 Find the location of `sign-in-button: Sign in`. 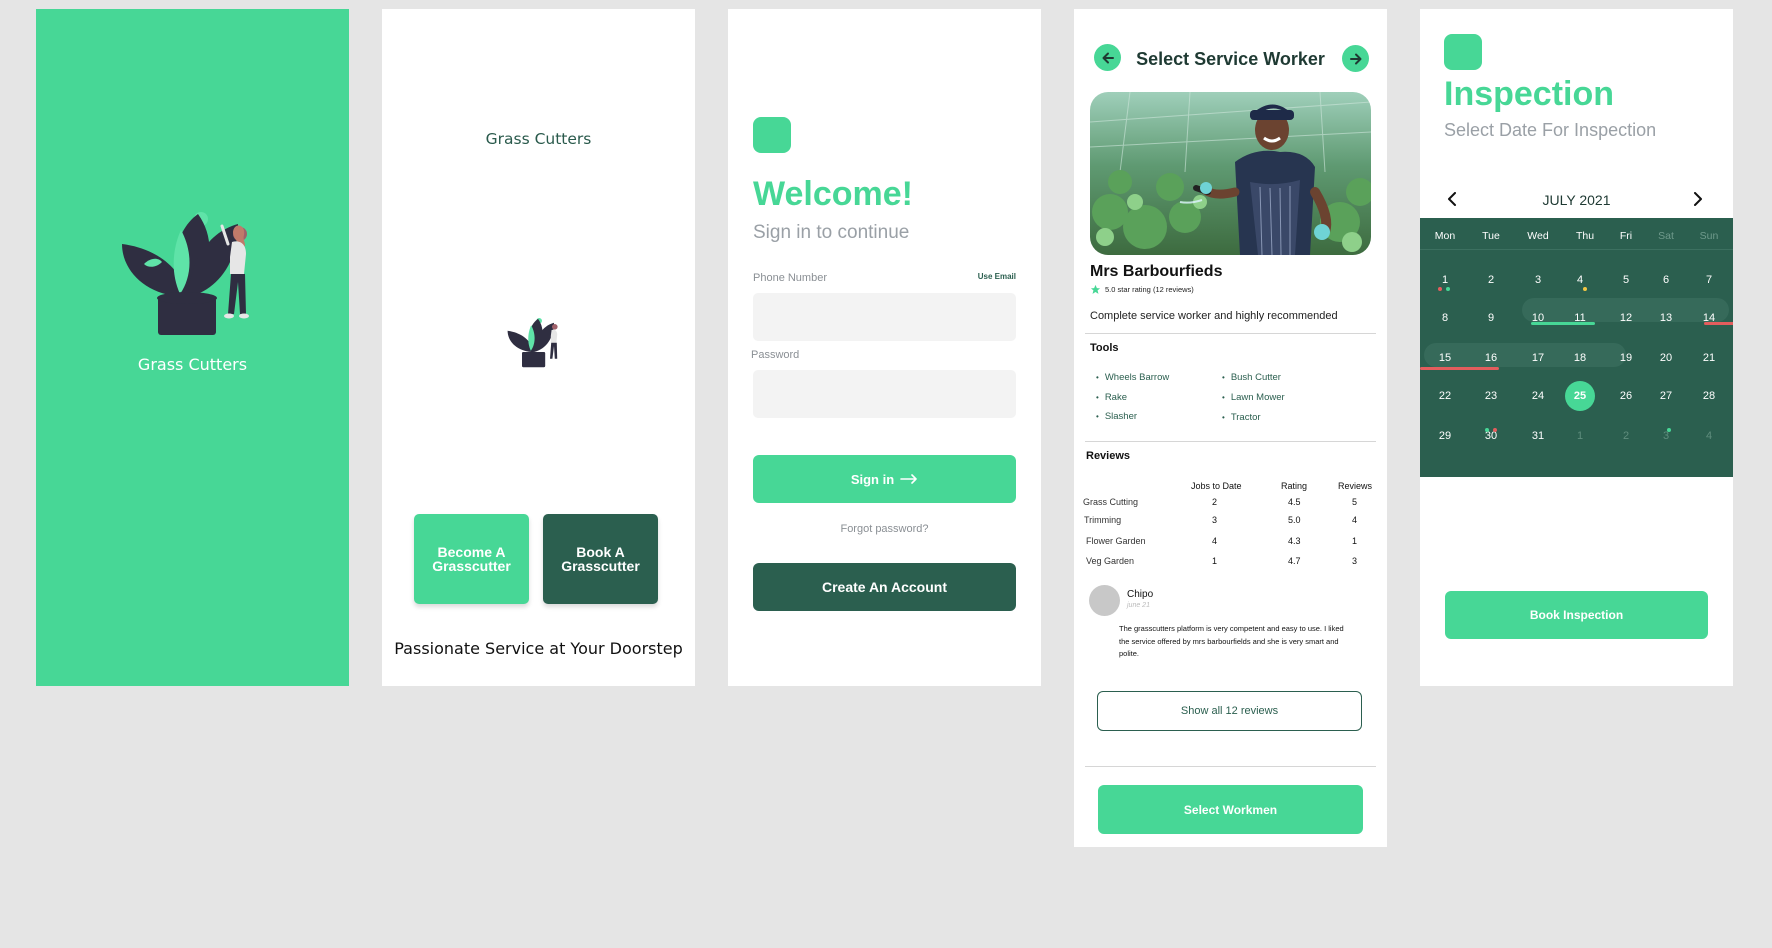

sign-in-button: Sign in is located at coordinates (884, 479).